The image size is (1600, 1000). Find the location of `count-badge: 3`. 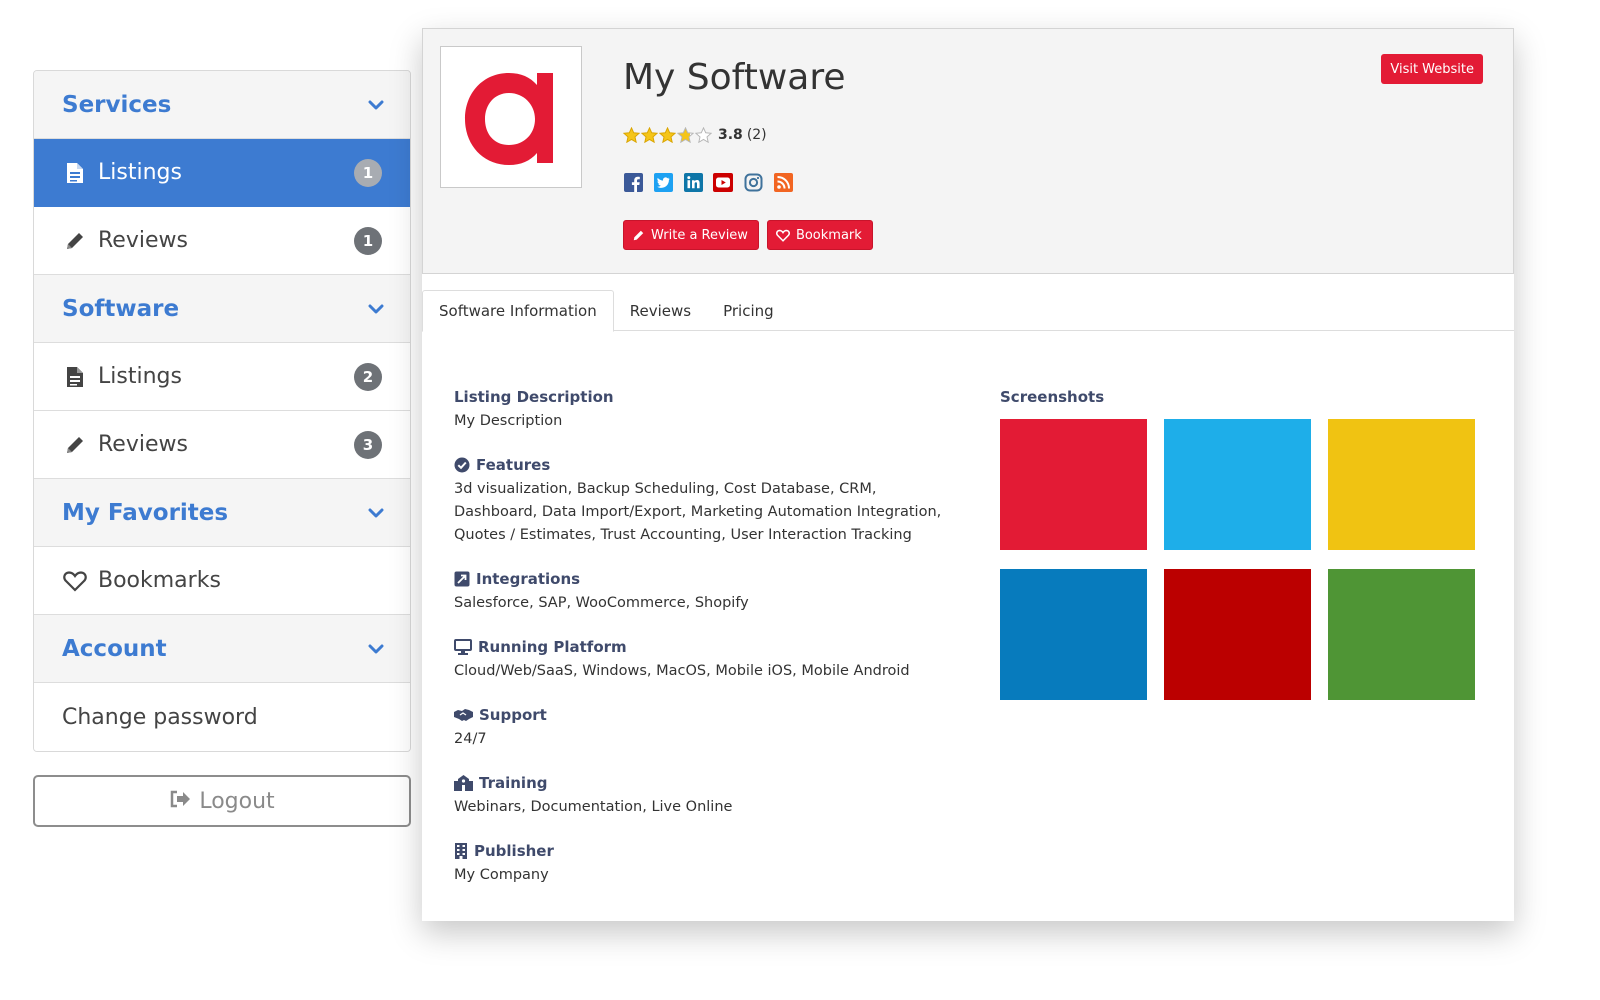

count-badge: 3 is located at coordinates (368, 444).